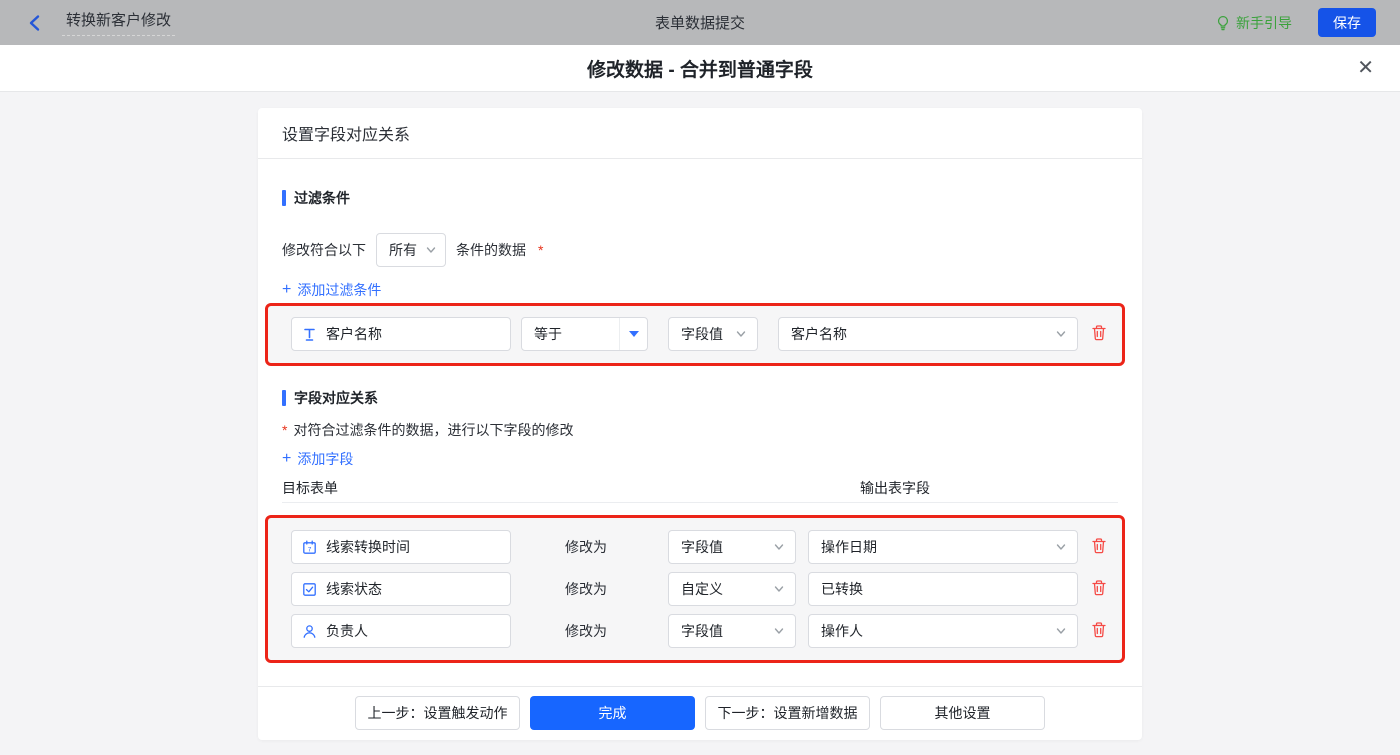 The height and width of the screenshot is (755, 1400). I want to click on operator-caret-zone, so click(633, 334).